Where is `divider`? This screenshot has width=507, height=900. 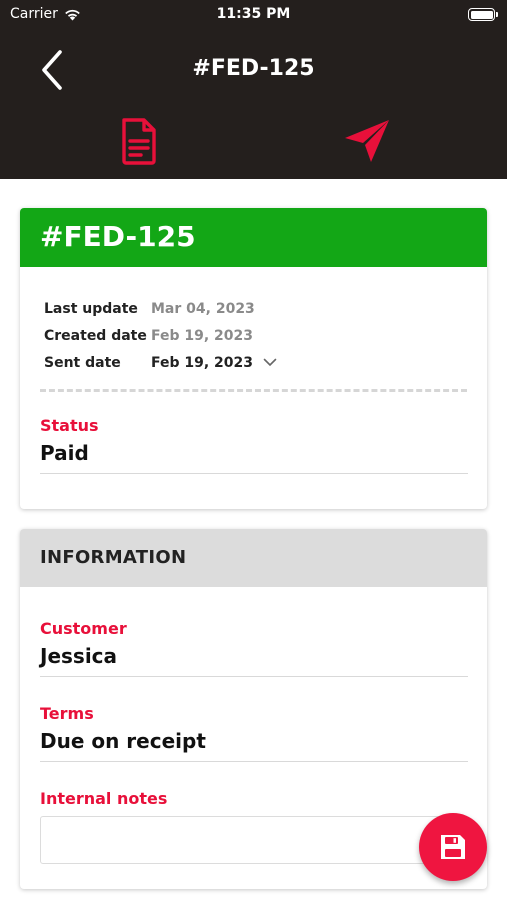 divider is located at coordinates (253, 390).